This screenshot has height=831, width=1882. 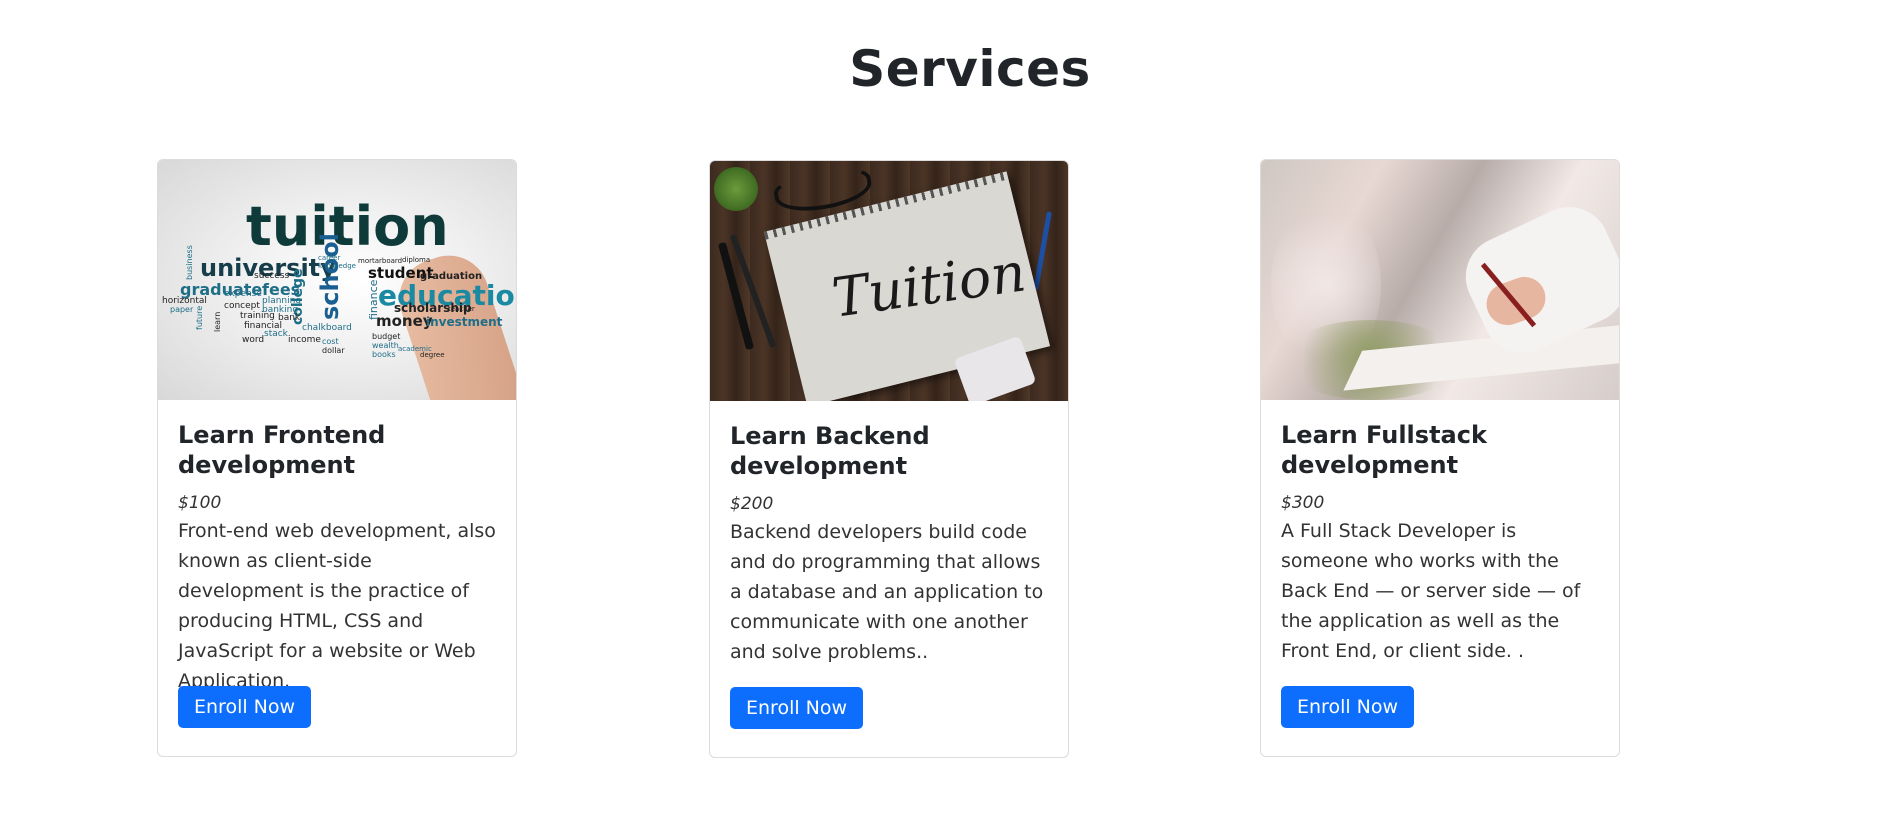 I want to click on card-price: $100, so click(x=200, y=503).